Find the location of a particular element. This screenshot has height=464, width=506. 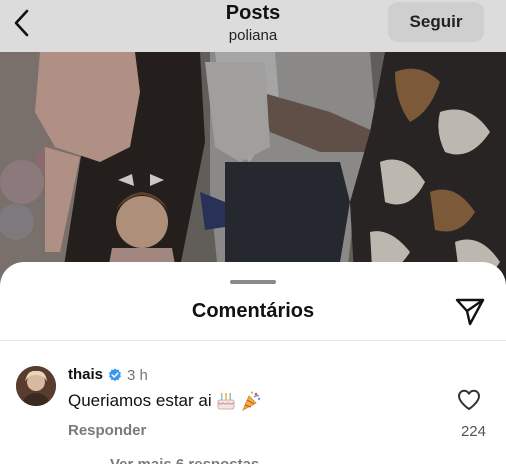

comment-text: Queriamos estar ai is located at coordinates (140, 400).